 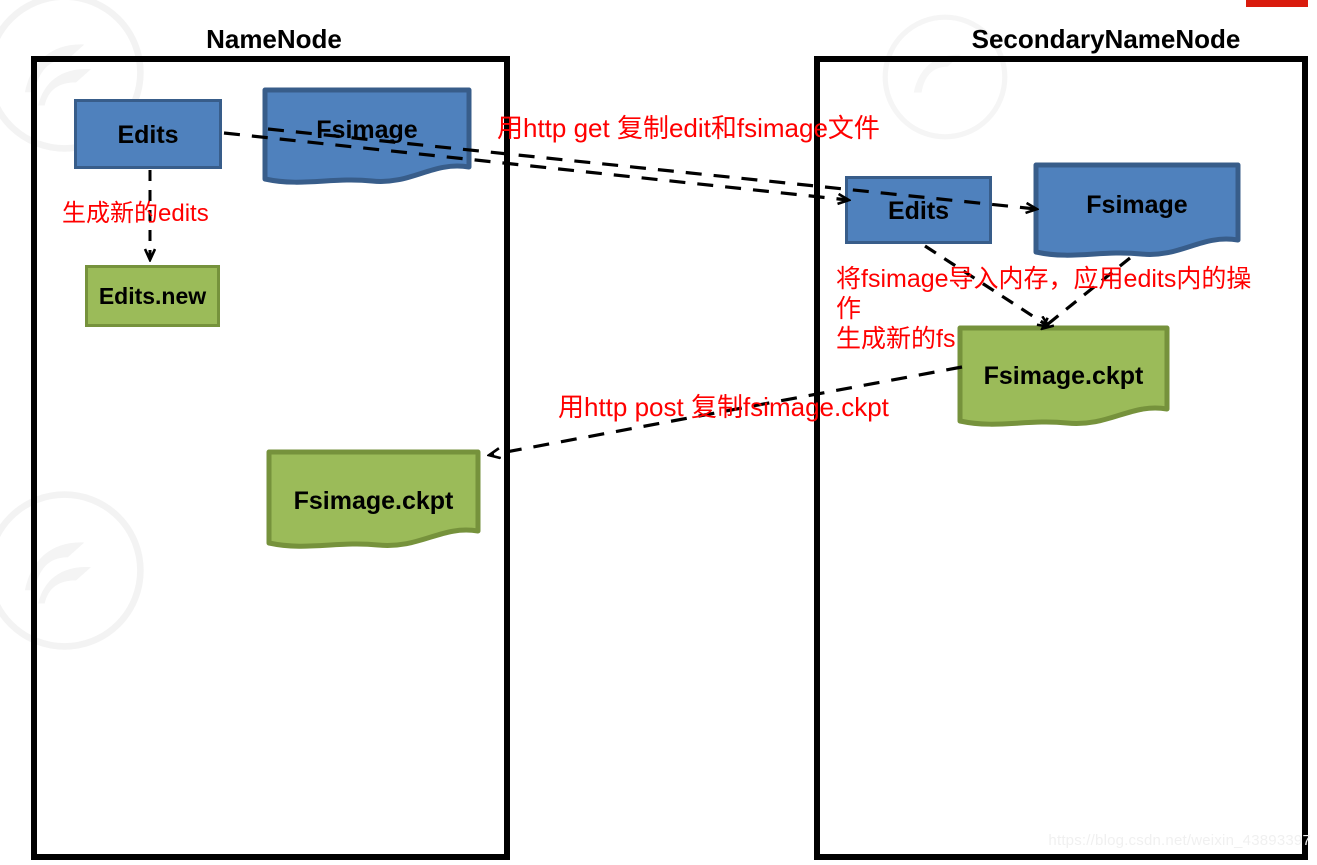 What do you see at coordinates (1044, 279) in the screenshot?
I see `annotation-merge-line1: 将fsimage导入内存，应用edits内的操` at bounding box center [1044, 279].